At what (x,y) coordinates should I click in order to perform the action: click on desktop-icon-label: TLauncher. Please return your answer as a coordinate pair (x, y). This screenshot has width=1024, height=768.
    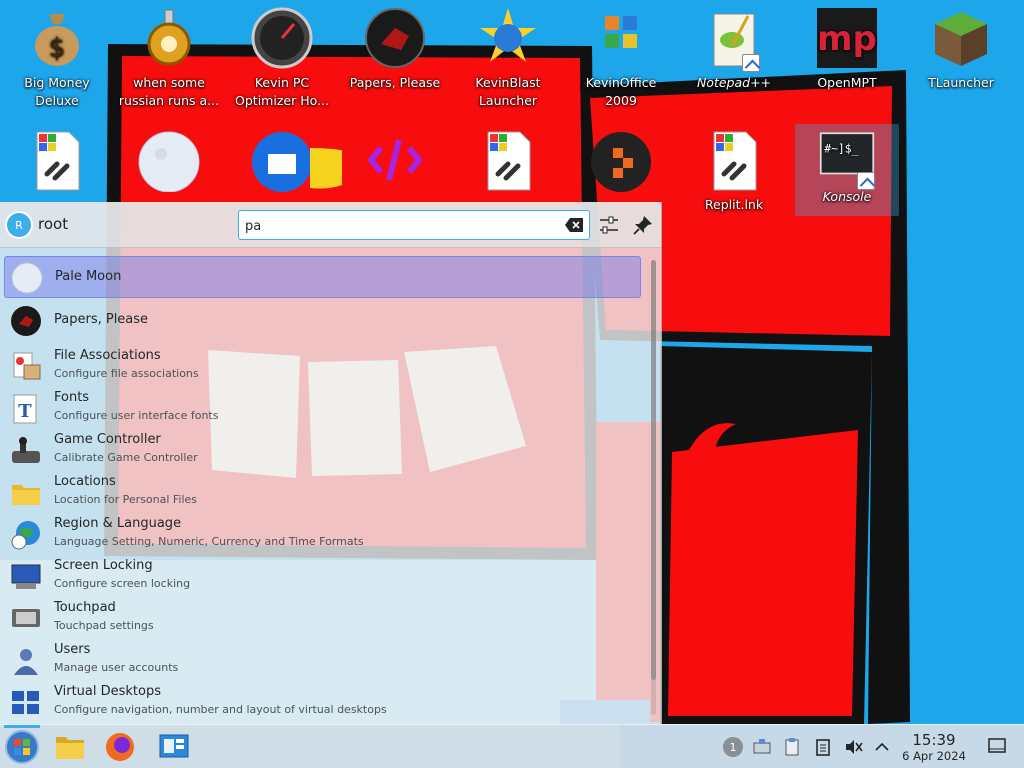
    Looking at the image, I should click on (961, 82).